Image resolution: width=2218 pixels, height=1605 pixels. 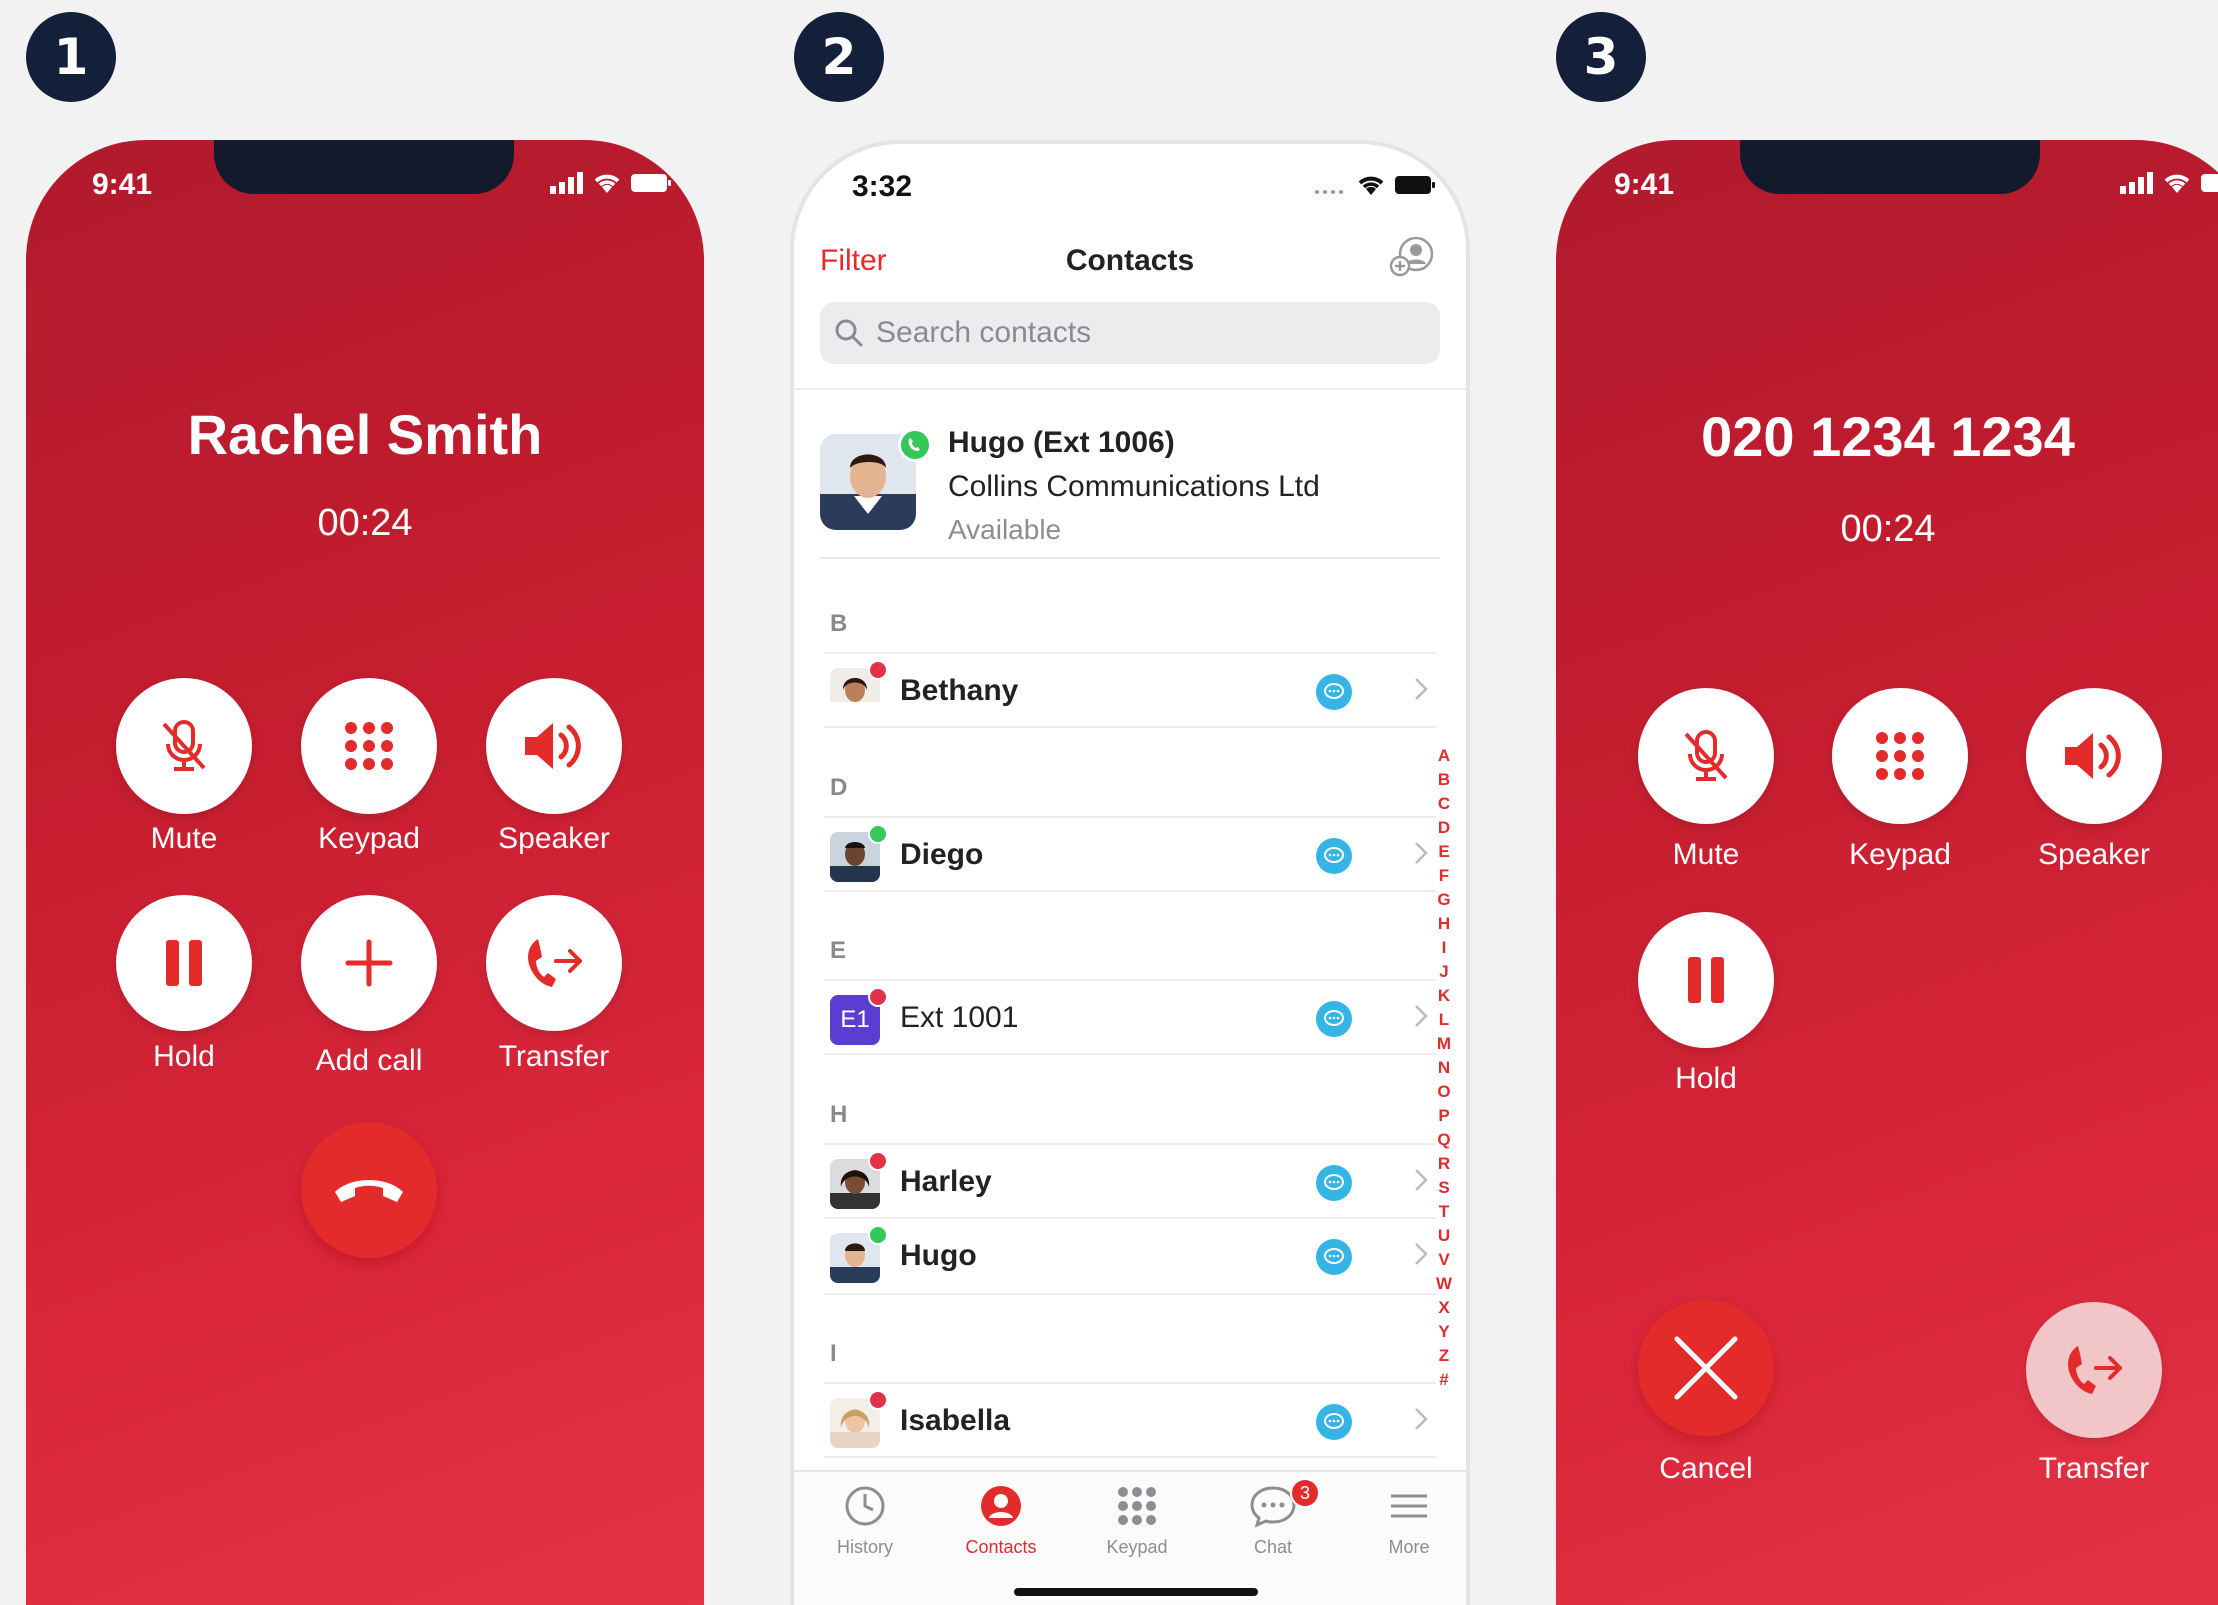 I want to click on contact-row-harley: Harley, so click(x=1130, y=1181).